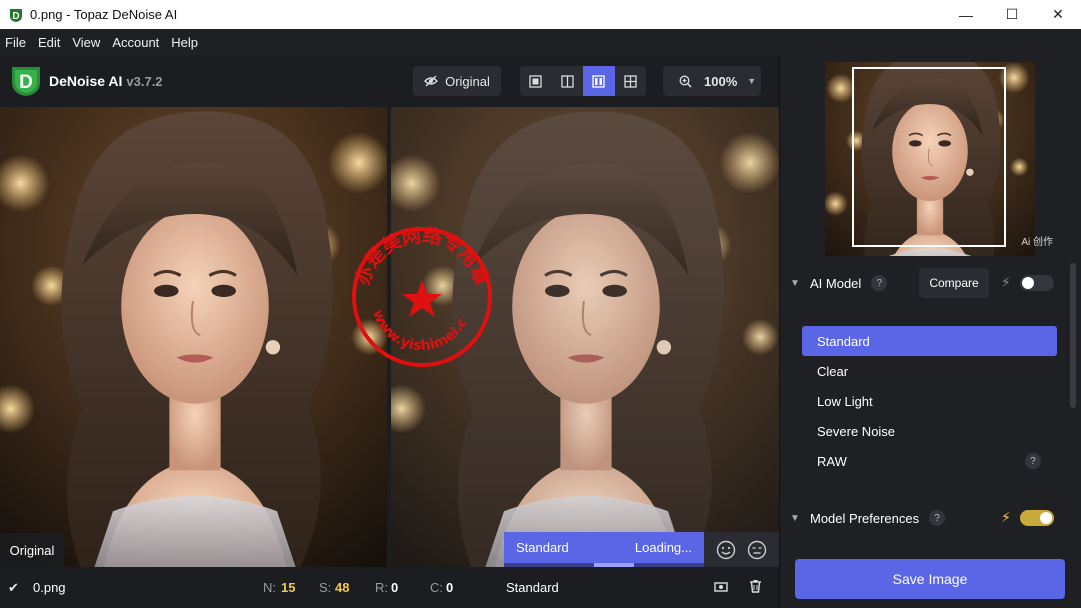 Image resolution: width=1081 pixels, height=608 pixels. What do you see at coordinates (1058, 14) in the screenshot?
I see `close-button: ✕` at bounding box center [1058, 14].